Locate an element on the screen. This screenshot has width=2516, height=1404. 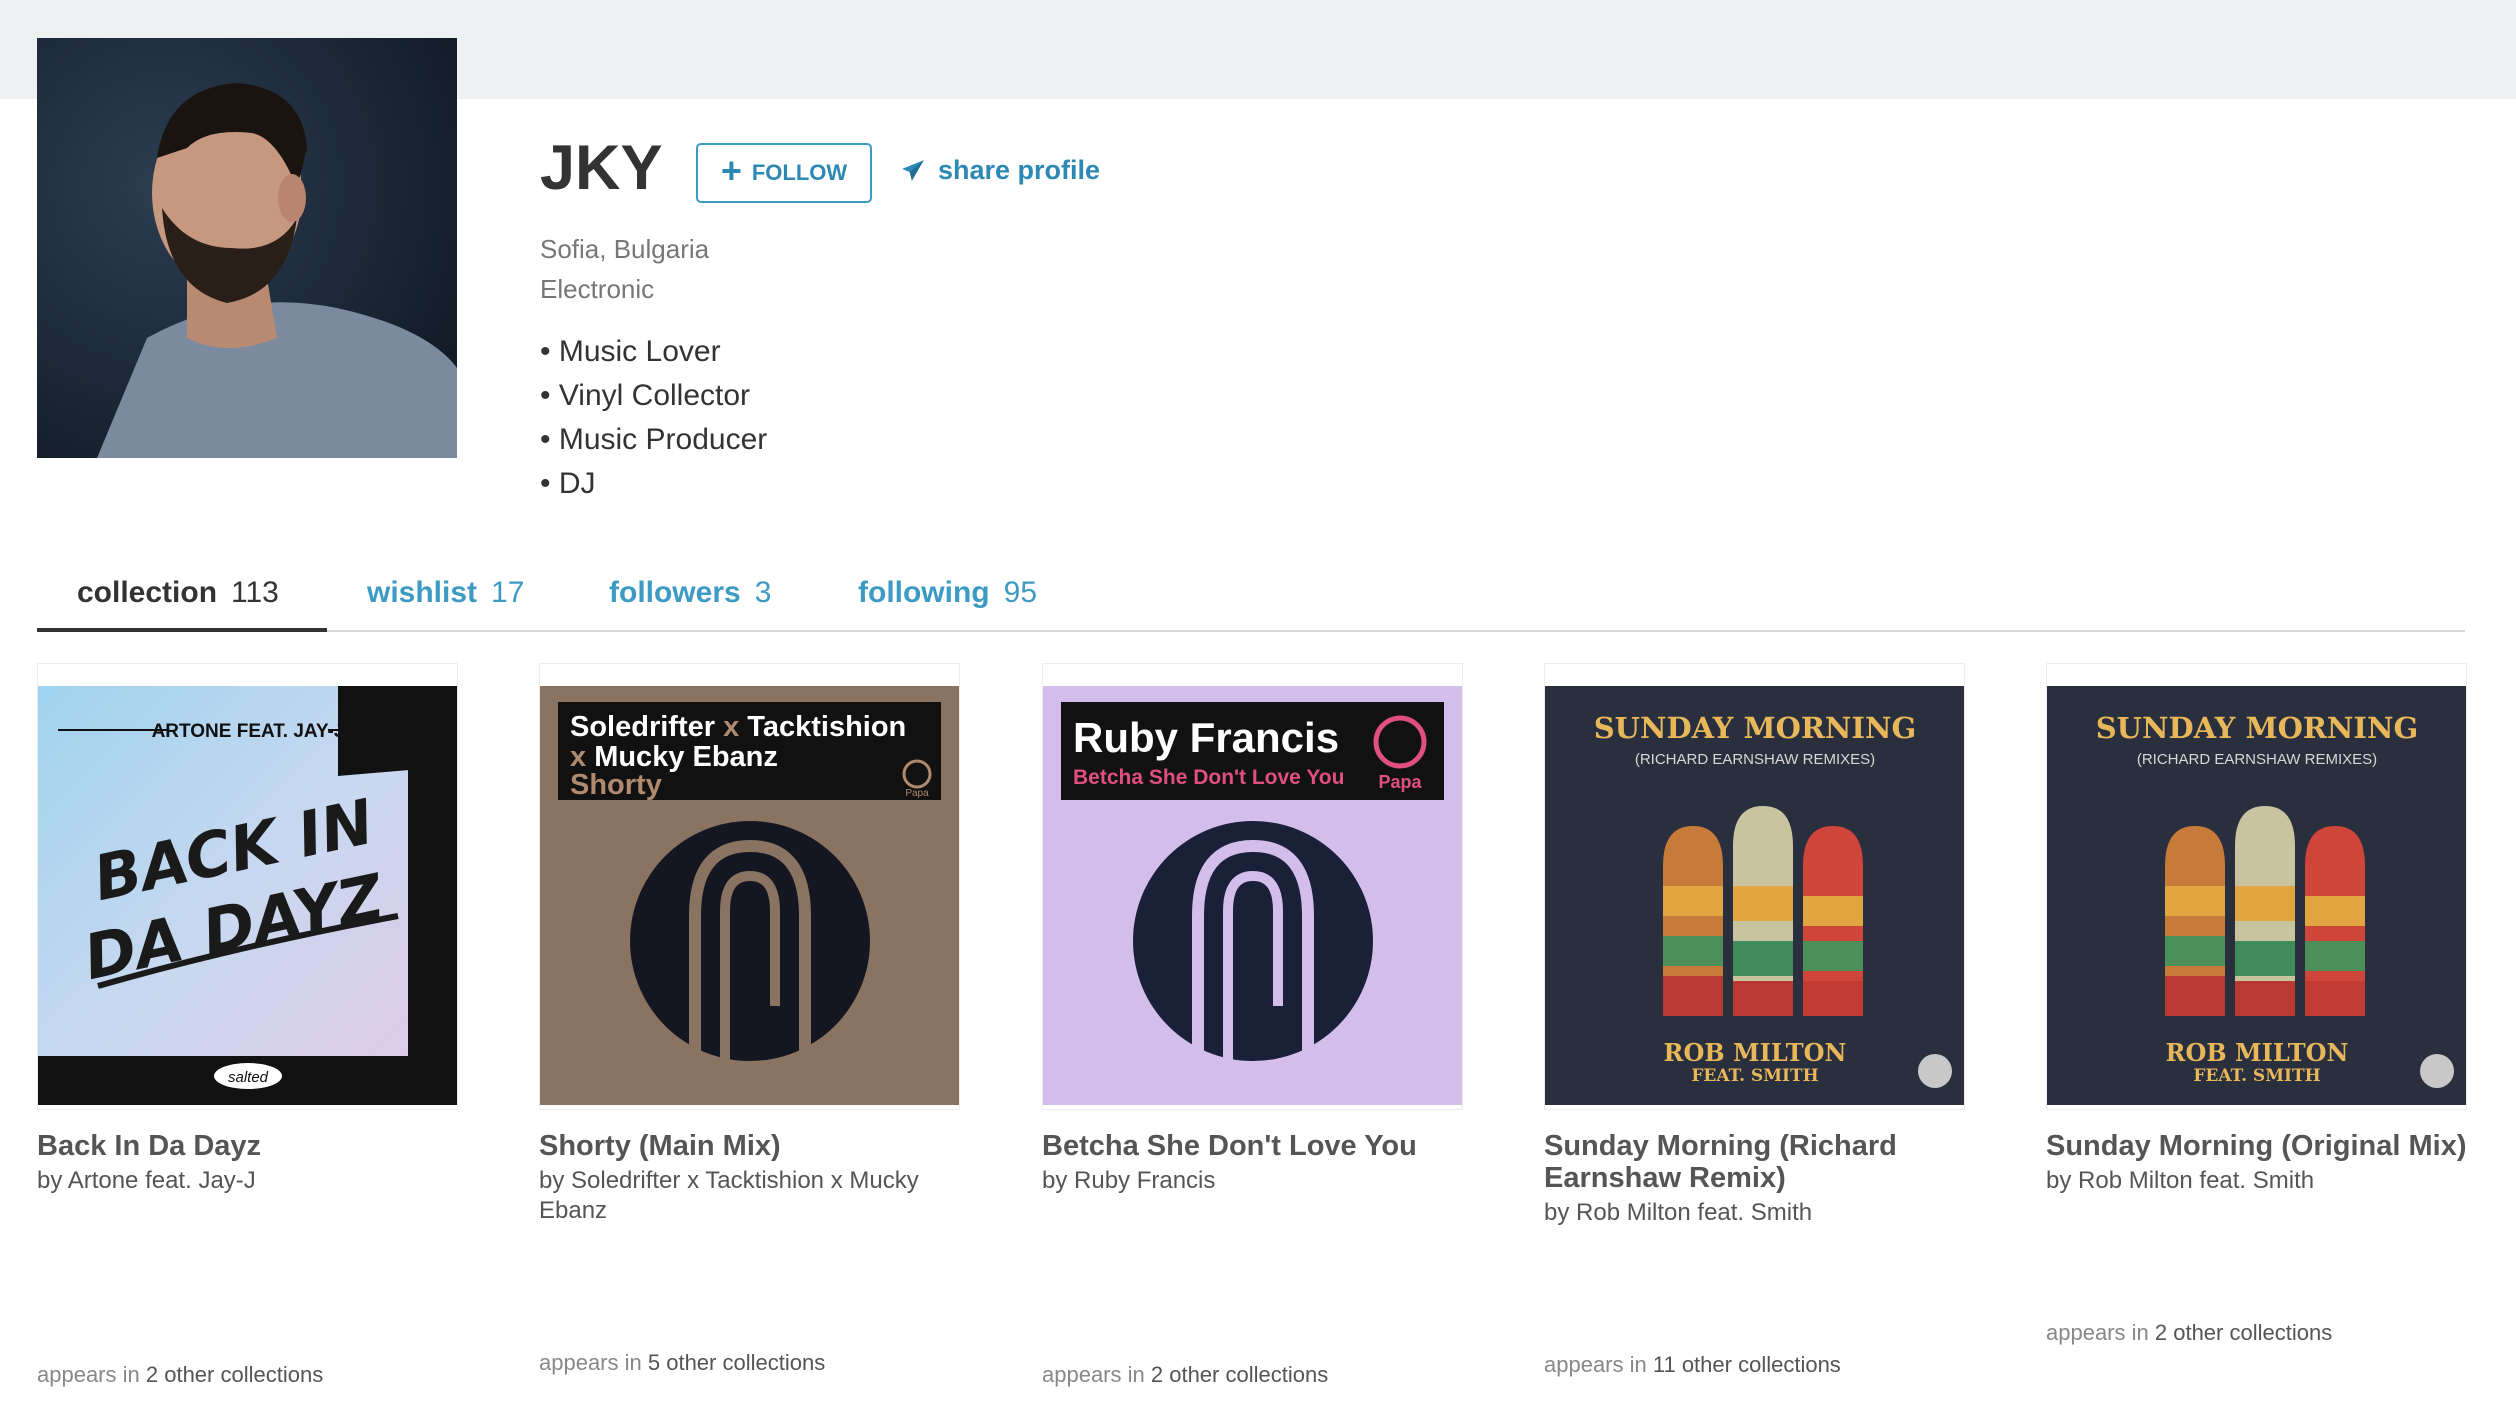
item-title: Shorty (Main Mix) is located at coordinates (749, 1146).